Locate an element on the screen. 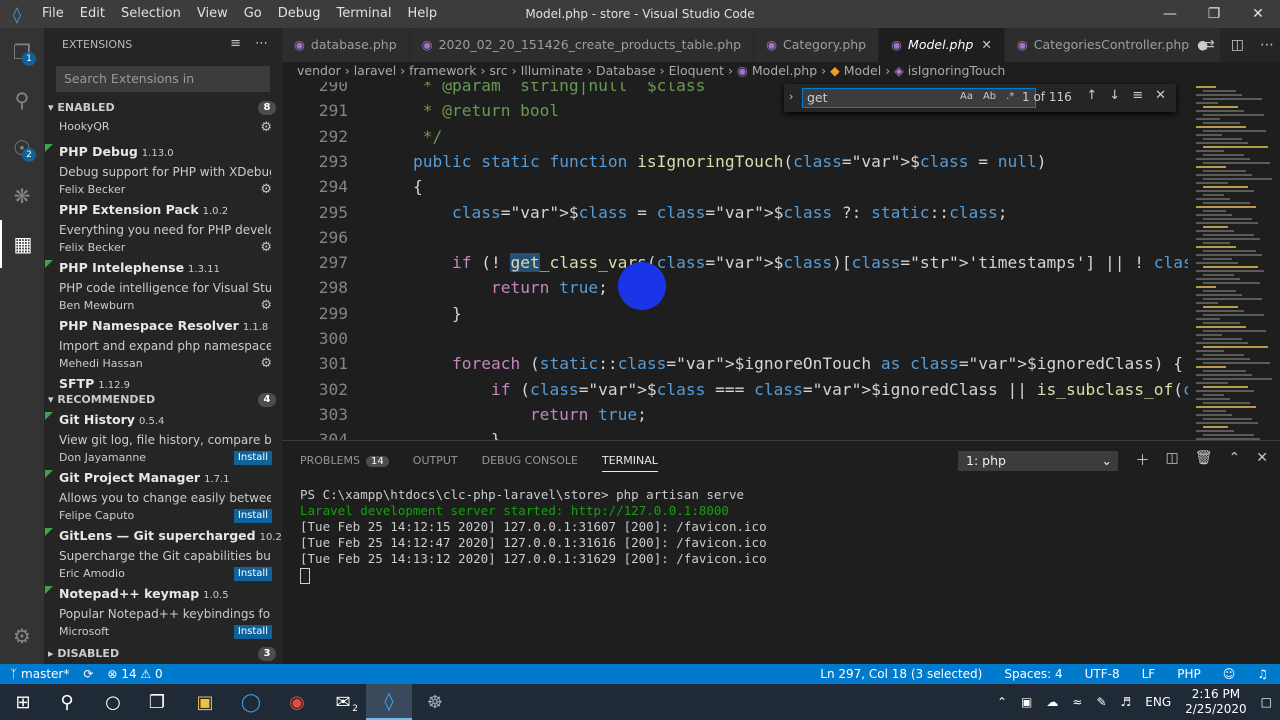 The width and height of the screenshot is (1280, 720). section-recommended: ▾ RECOMMENDED 4 is located at coordinates (163, 400).